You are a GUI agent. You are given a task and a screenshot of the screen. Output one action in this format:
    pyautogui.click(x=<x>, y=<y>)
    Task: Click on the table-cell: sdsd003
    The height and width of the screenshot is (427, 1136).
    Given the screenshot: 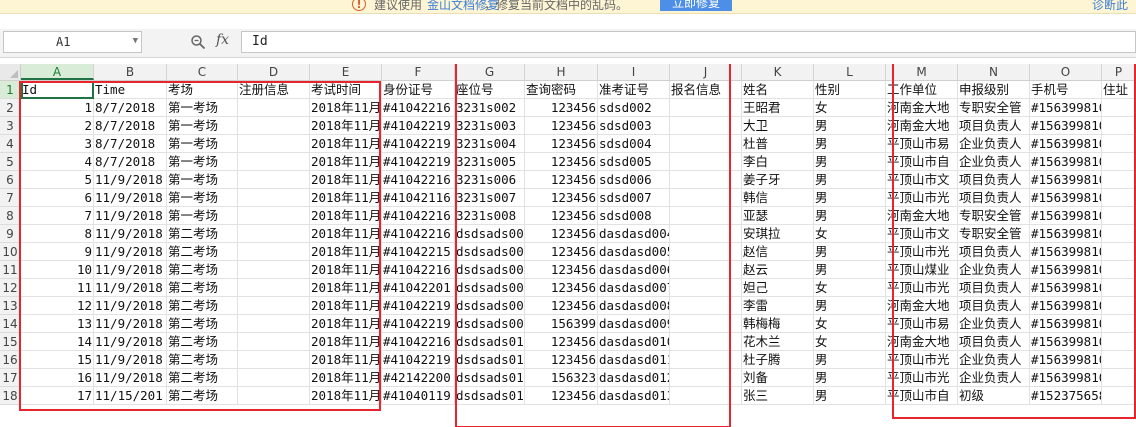 What is the action you would take?
    pyautogui.click(x=634, y=126)
    